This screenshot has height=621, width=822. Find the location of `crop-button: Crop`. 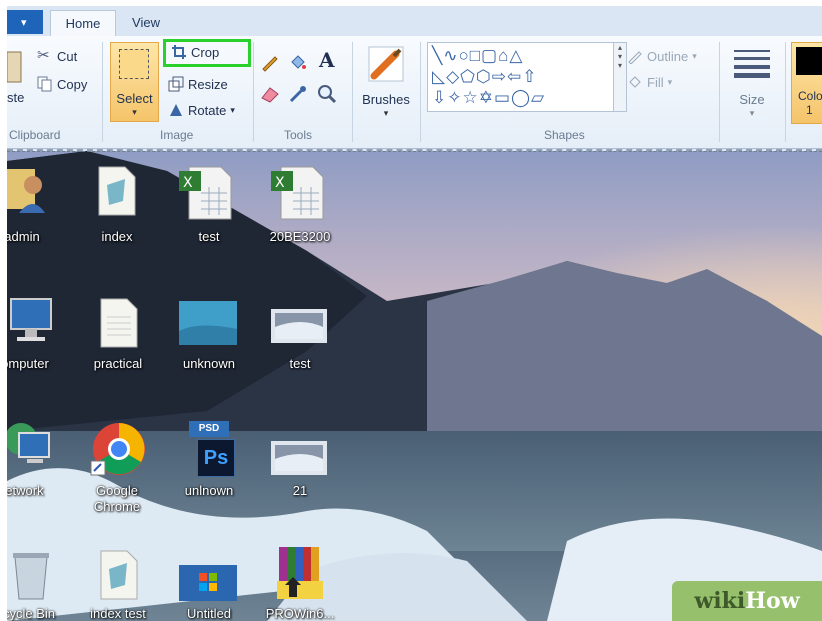

crop-button: Crop is located at coordinates (207, 53).